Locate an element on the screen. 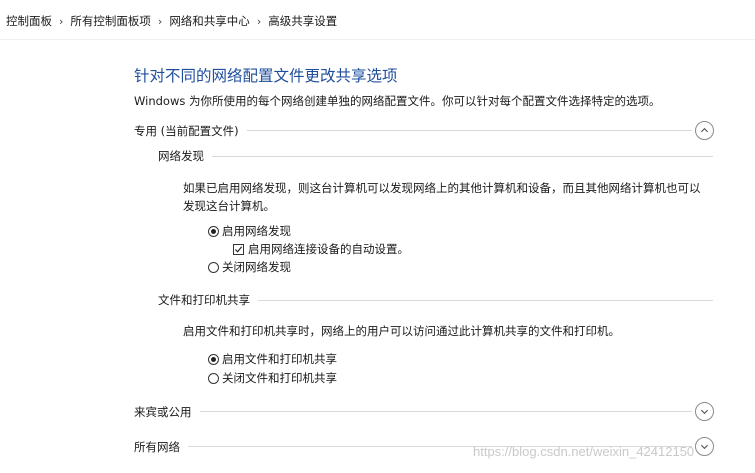  option-label: 启用网络连接设备的自动设置。 is located at coordinates (328, 249).